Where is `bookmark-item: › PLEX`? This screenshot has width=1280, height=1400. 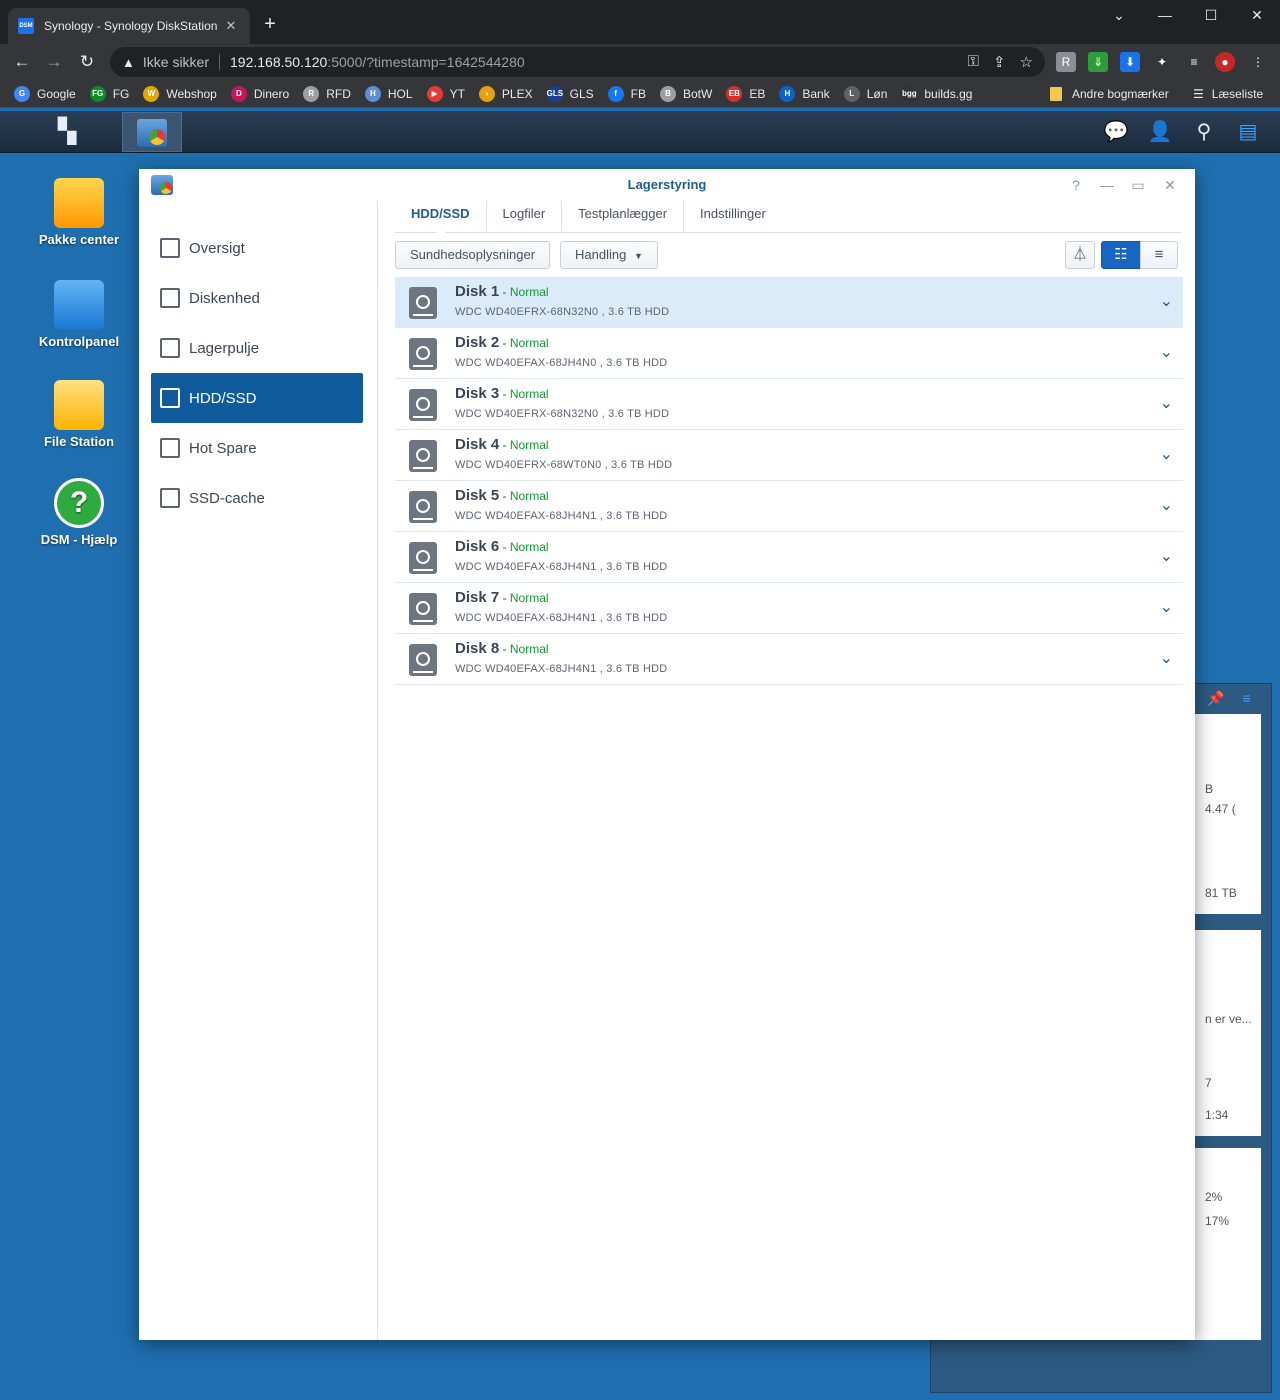
bookmark-item: › PLEX is located at coordinates (505, 93).